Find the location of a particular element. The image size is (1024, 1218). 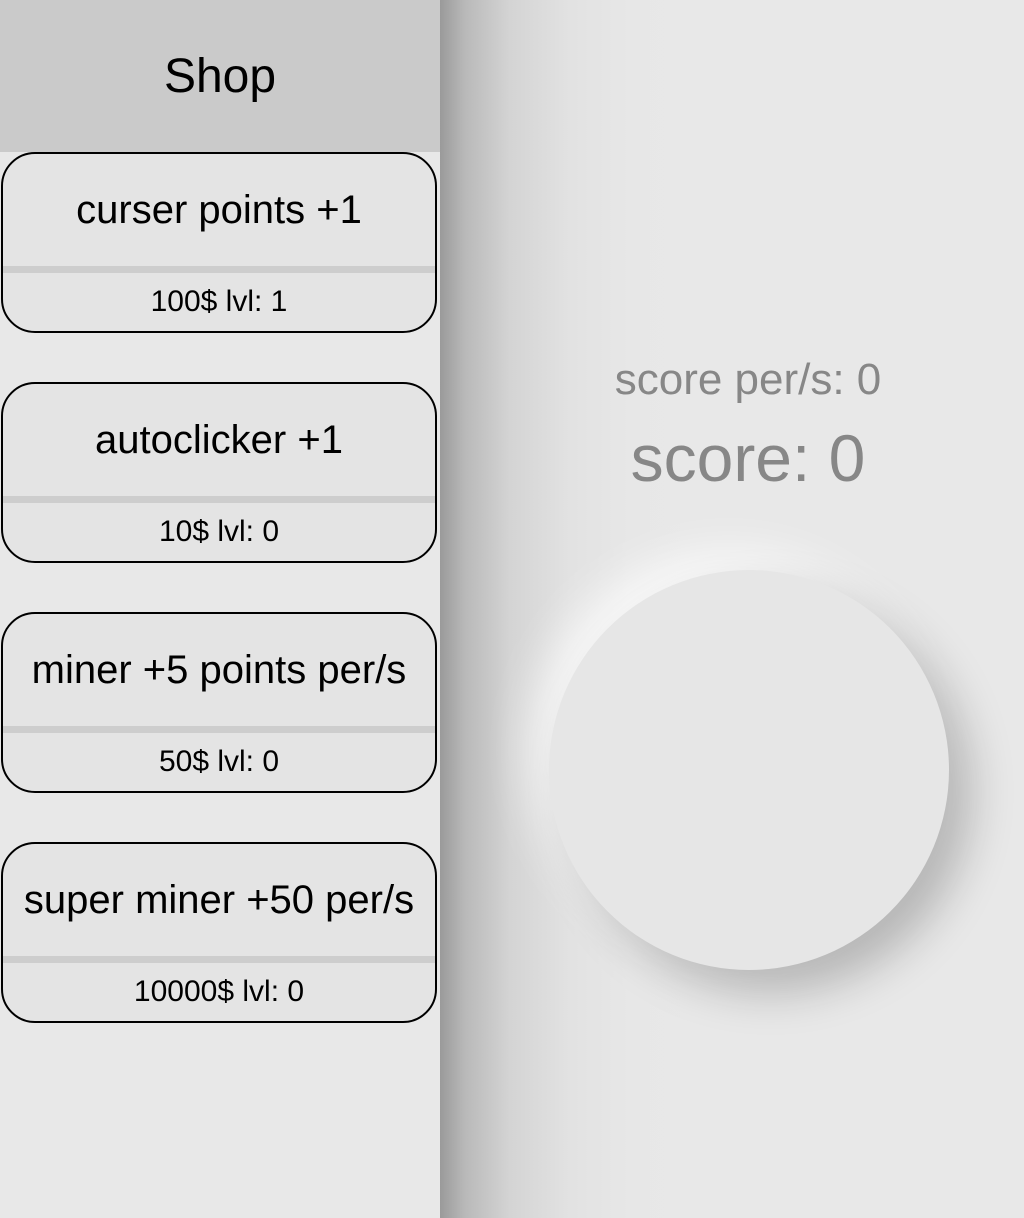

shop-item-super-miner: super miner +50 per/s 10000$ lvl: 0 is located at coordinates (219, 932).